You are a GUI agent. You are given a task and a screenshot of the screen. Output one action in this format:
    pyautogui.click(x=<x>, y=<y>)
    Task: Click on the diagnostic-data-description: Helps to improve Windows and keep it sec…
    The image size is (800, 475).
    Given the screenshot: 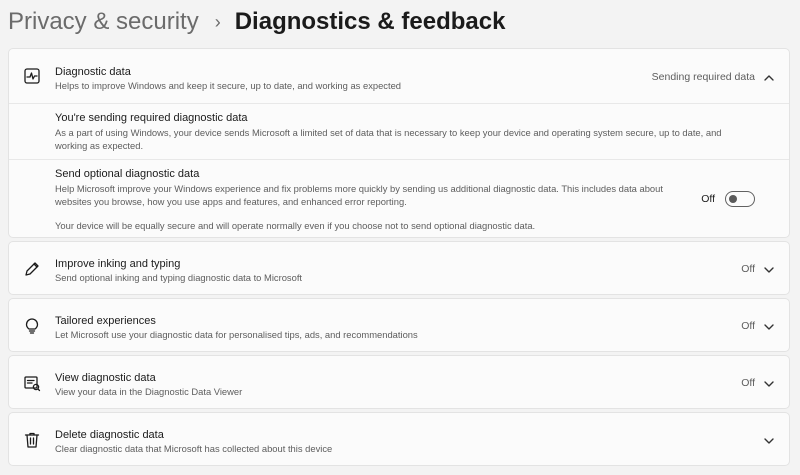 What is the action you would take?
    pyautogui.click(x=228, y=85)
    